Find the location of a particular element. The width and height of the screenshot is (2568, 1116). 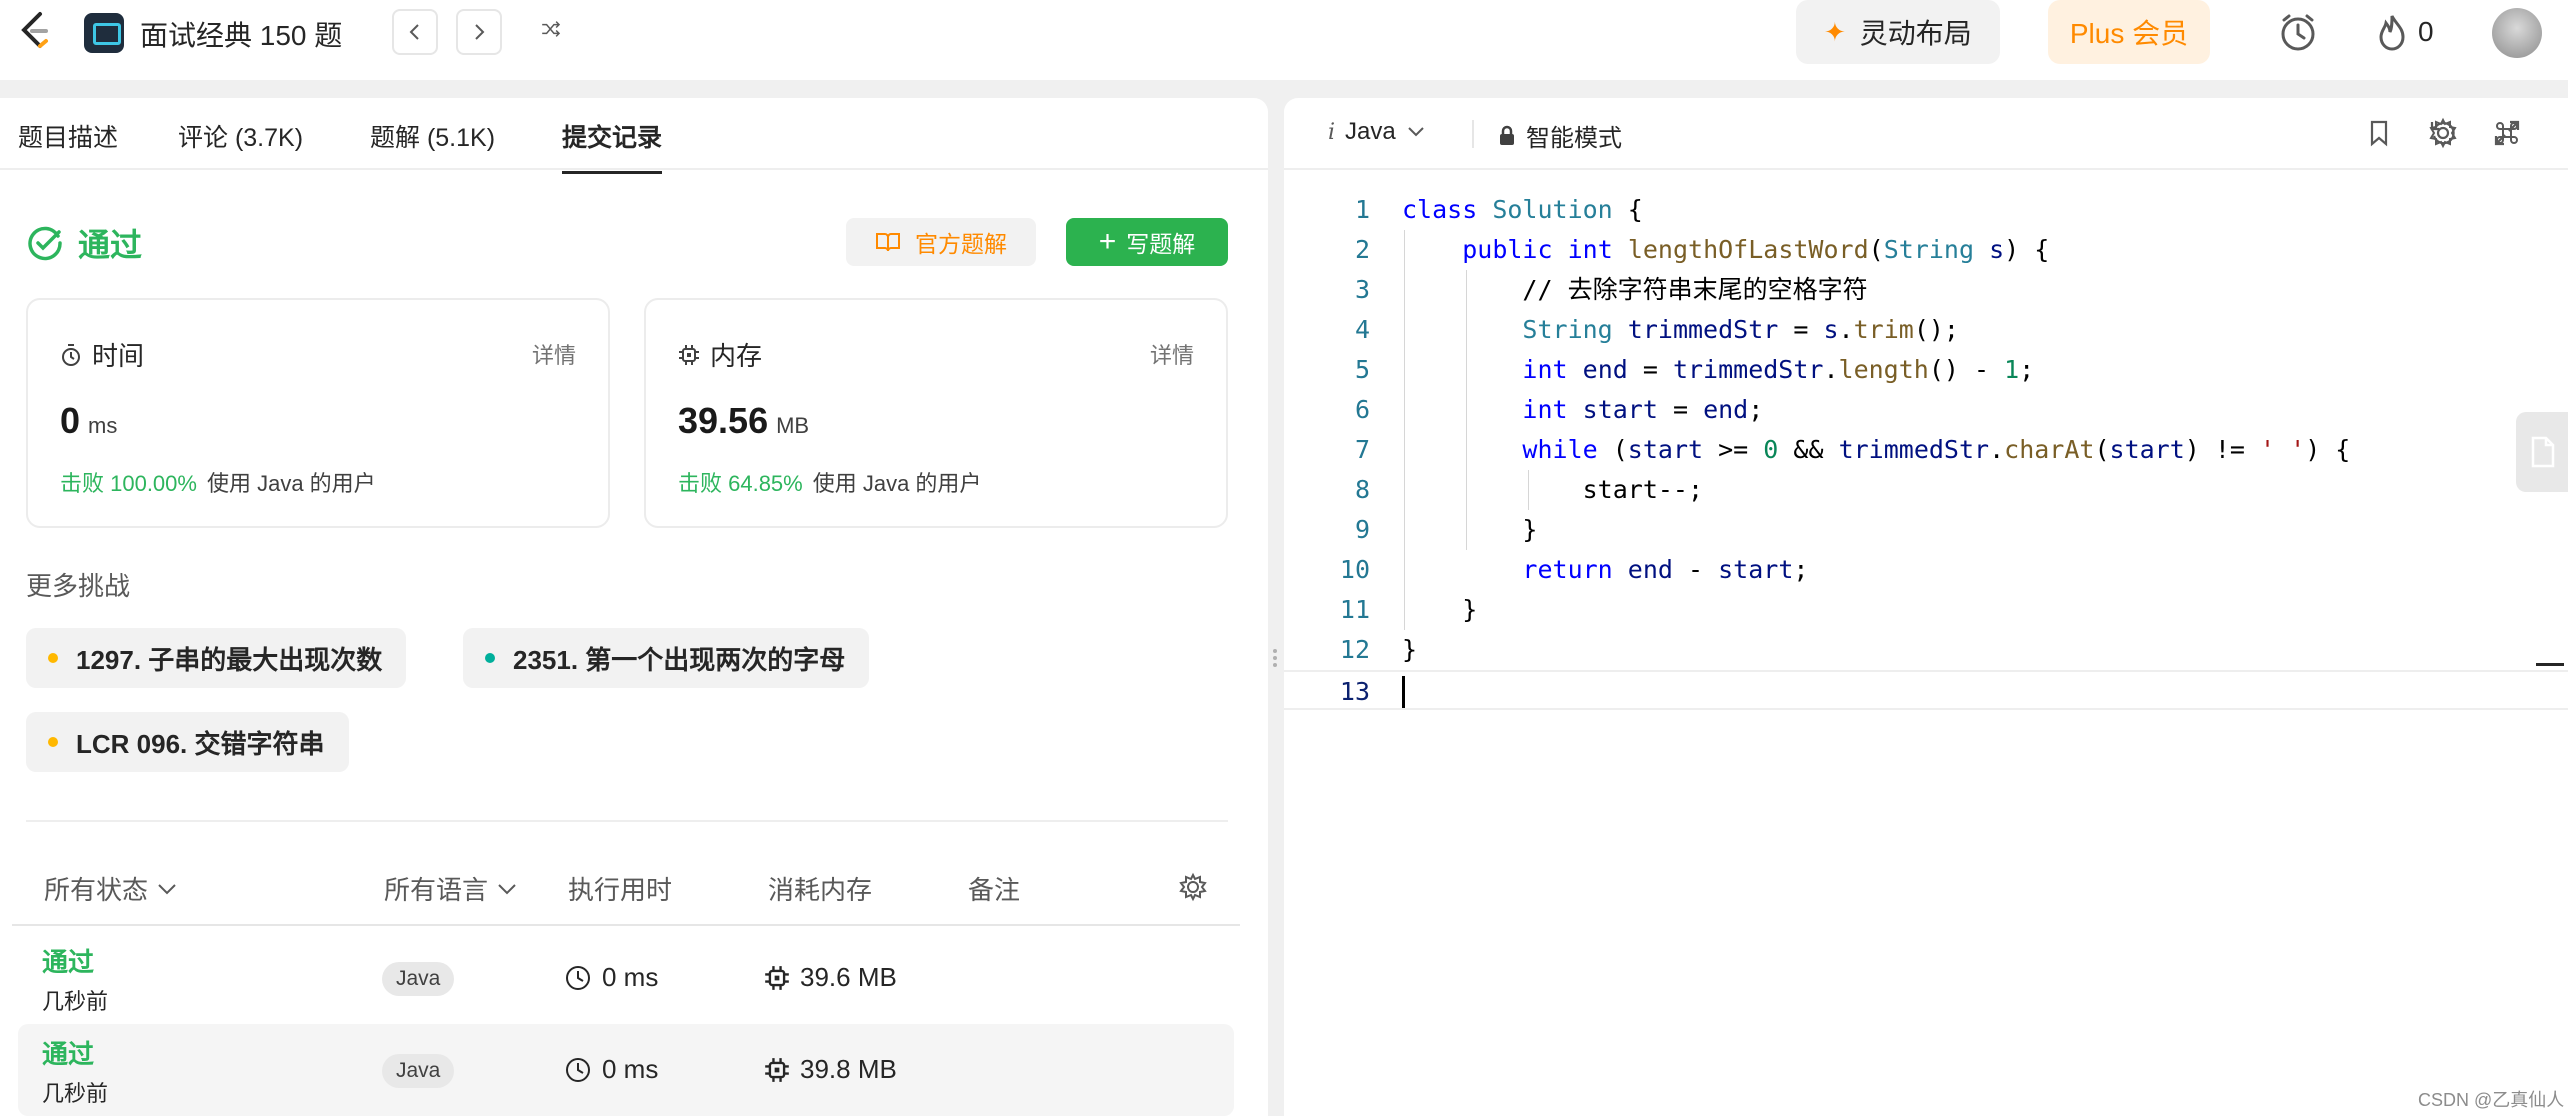

smart-mode-label: 智能模式 is located at coordinates (1574, 138).